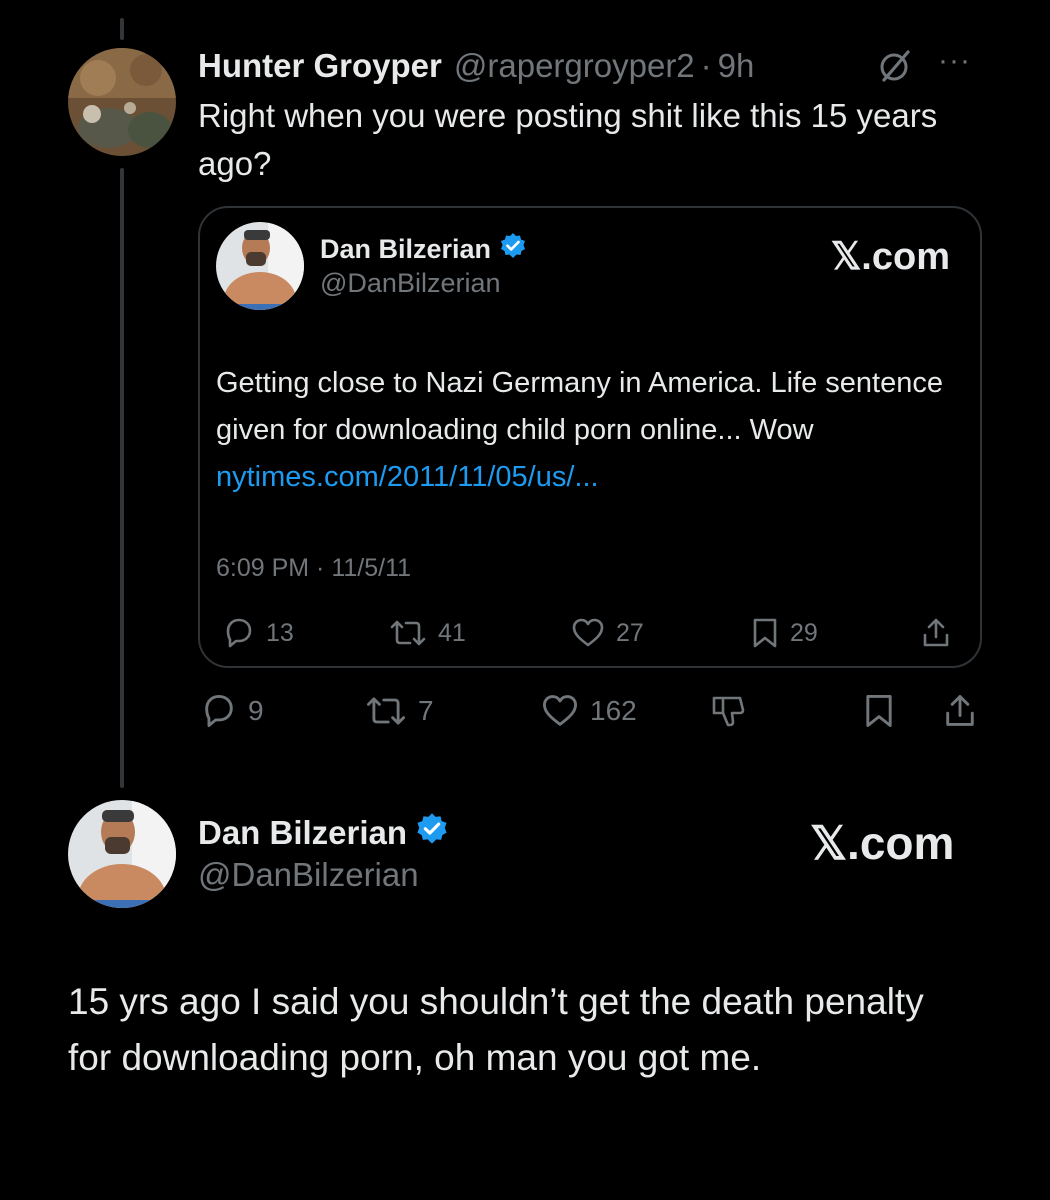  I want to click on quote-author-name-row: Dan Bilzerian, so click(423, 249).